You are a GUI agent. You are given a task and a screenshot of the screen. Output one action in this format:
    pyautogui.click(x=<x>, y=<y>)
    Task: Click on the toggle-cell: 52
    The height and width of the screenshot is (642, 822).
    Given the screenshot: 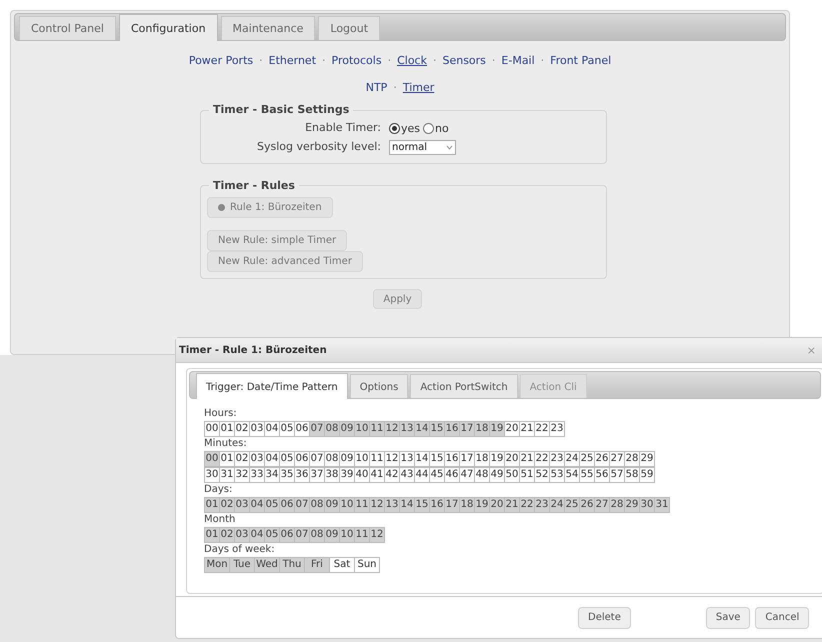 What is the action you would take?
    pyautogui.click(x=542, y=475)
    